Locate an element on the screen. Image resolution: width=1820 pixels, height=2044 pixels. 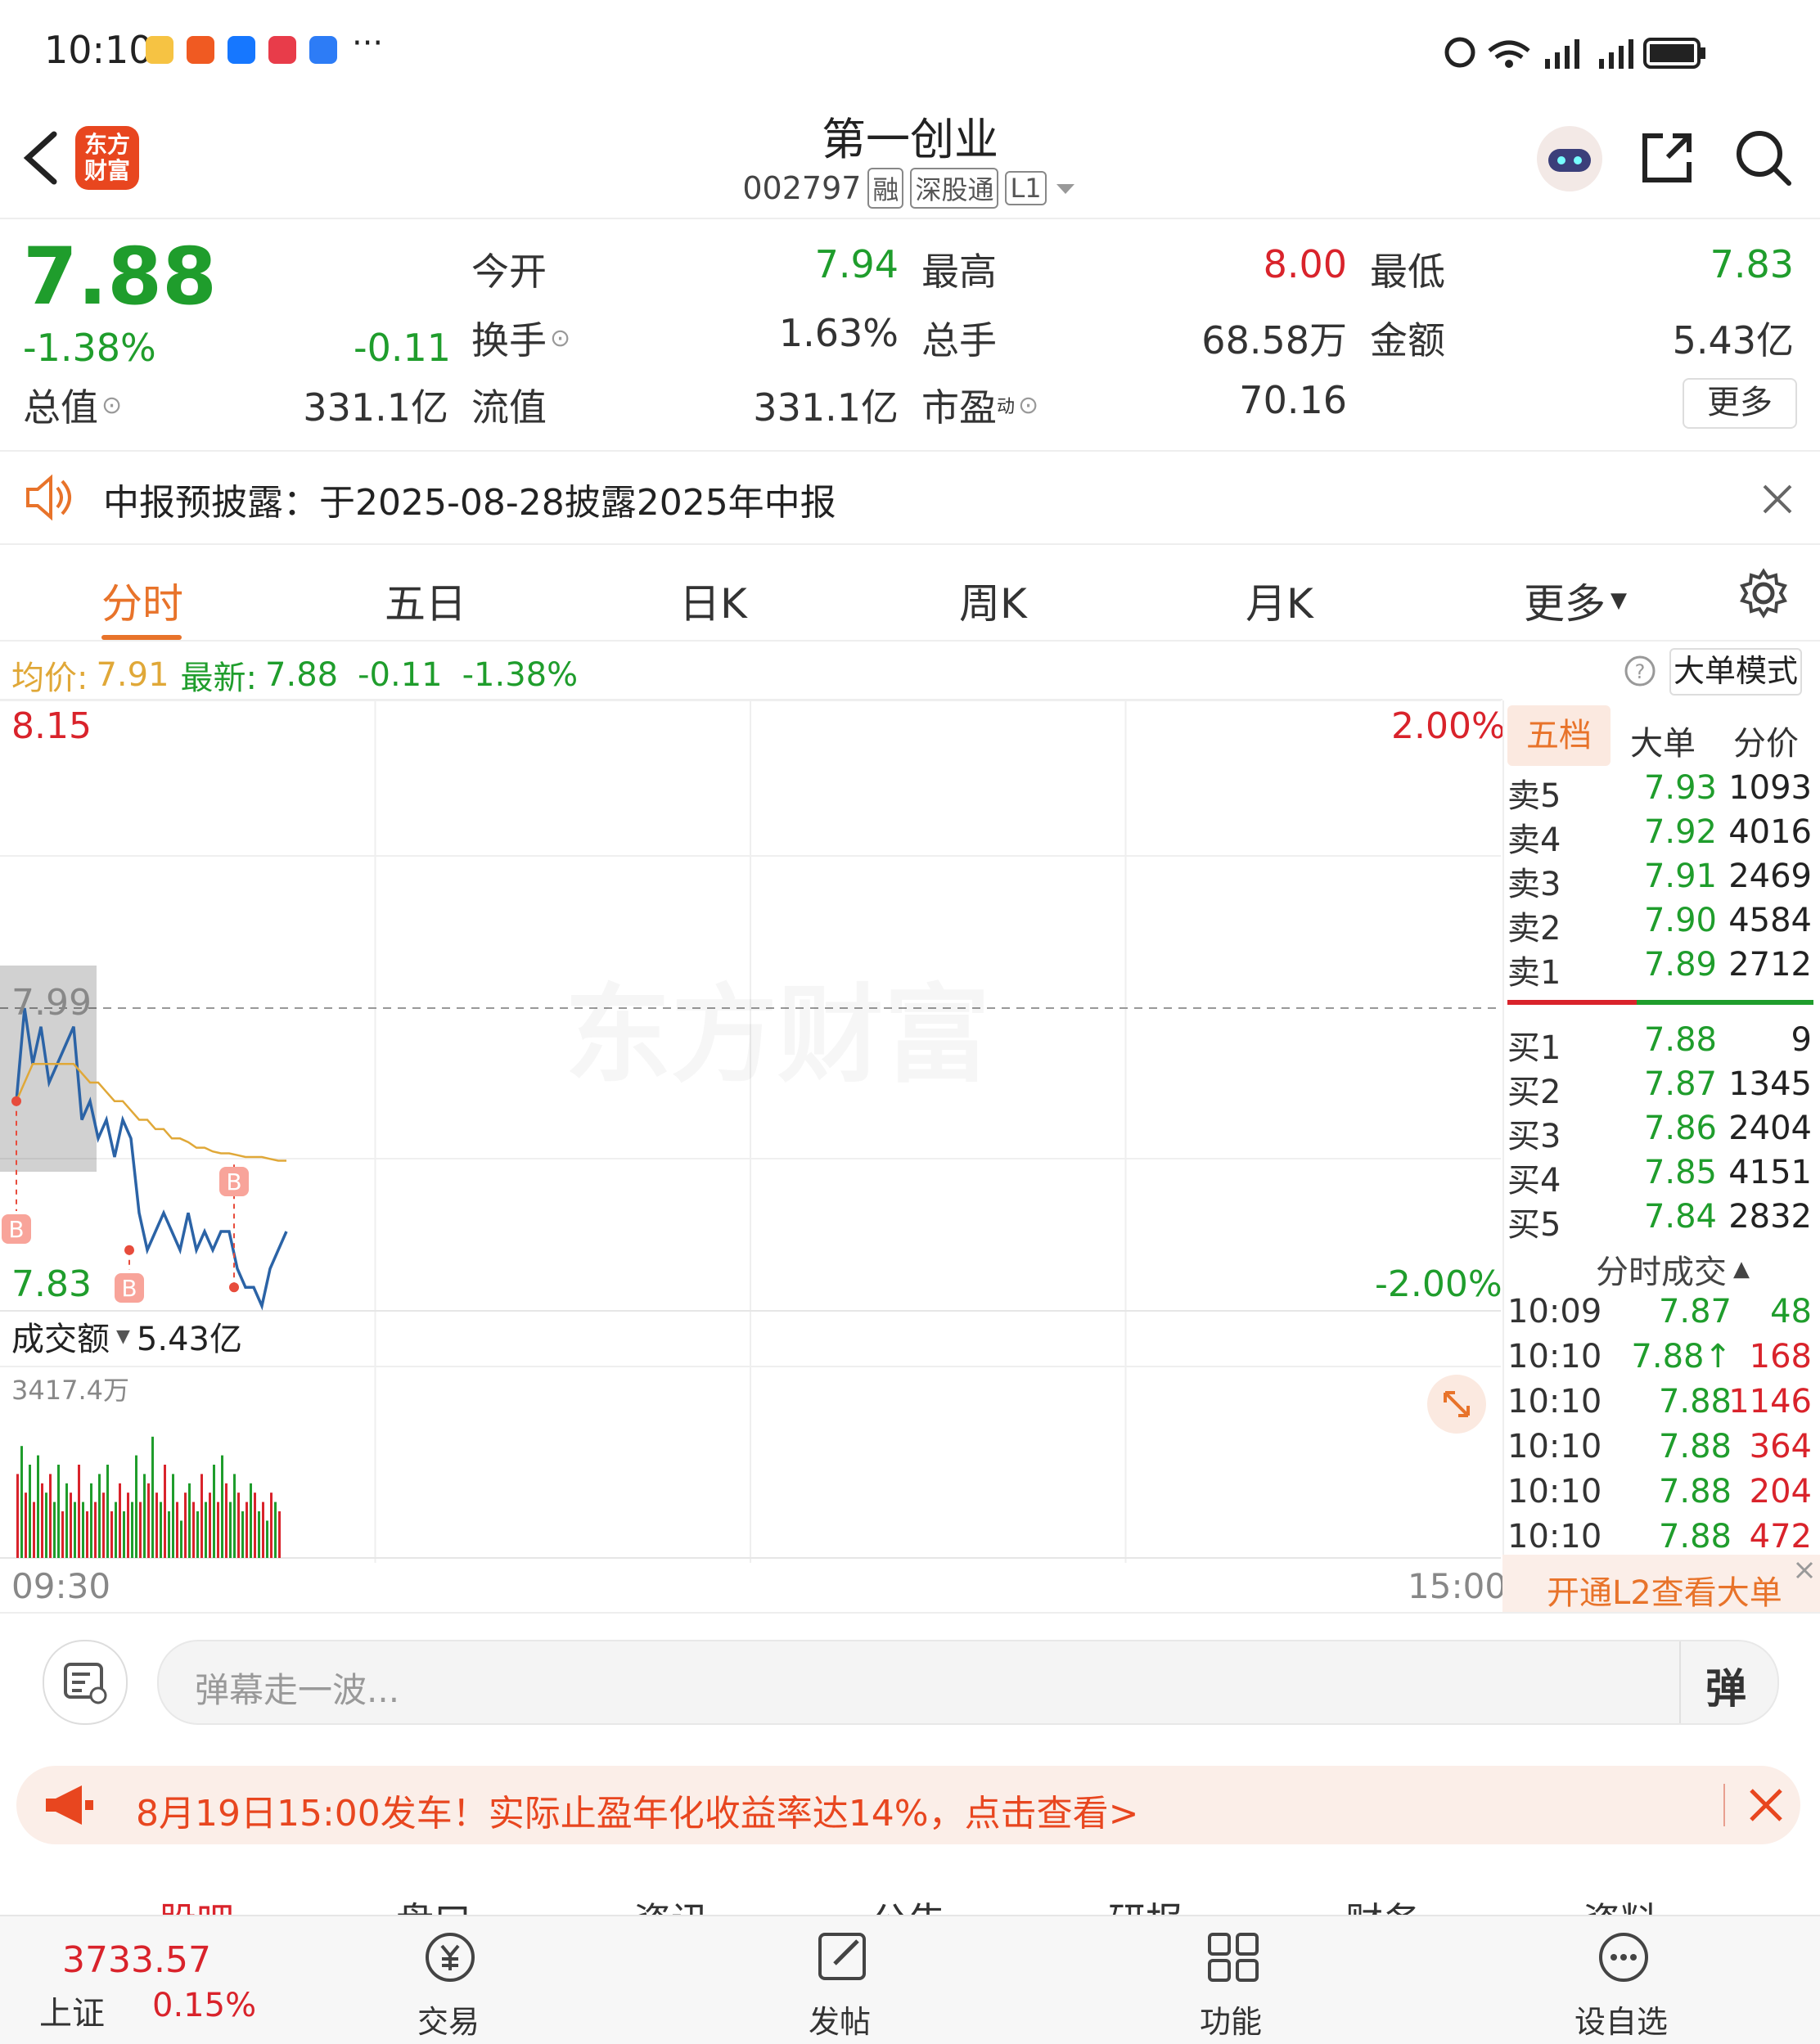
promo-text: 8月19日15:00发车！实际止盈年化收益率达14%，点击查看> is located at coordinates (638, 1814).